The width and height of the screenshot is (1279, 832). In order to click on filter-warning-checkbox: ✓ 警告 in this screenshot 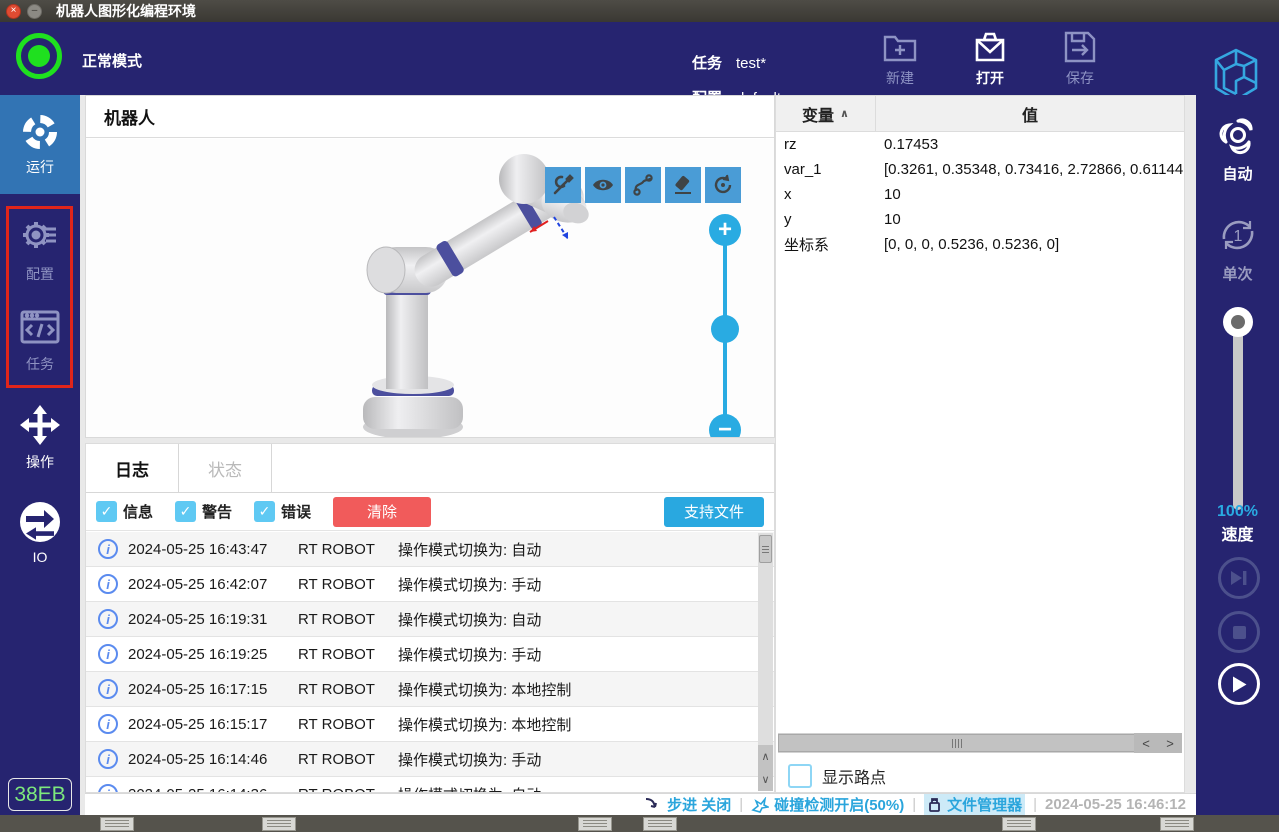, I will do `click(203, 511)`.